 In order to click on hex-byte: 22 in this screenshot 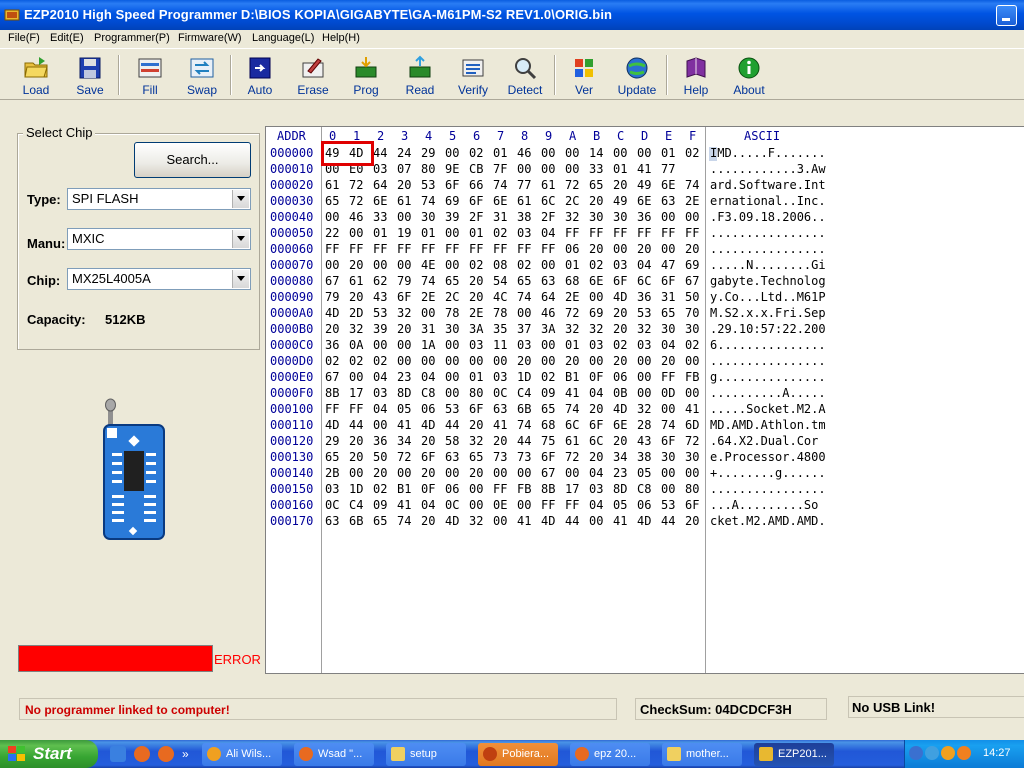, I will do `click(332, 233)`.